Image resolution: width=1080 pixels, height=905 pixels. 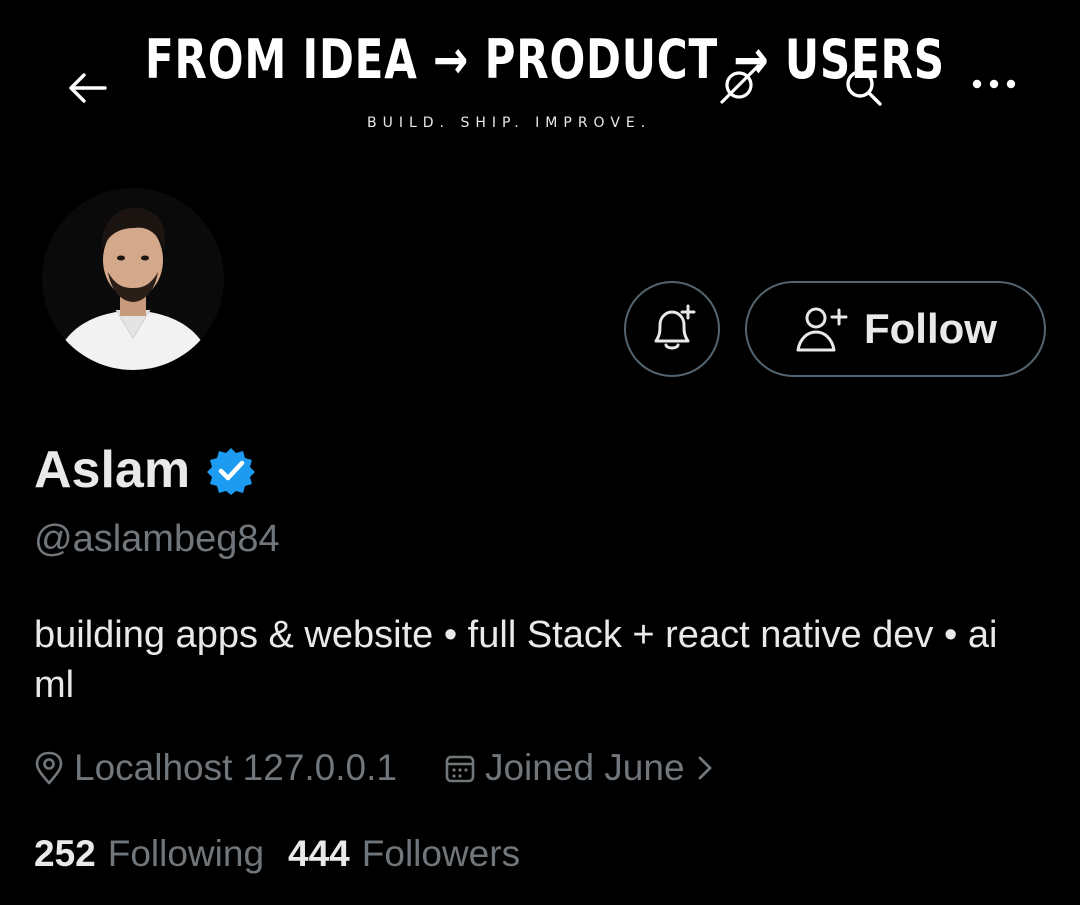 I want to click on display-name: Aslam, so click(x=112, y=470).